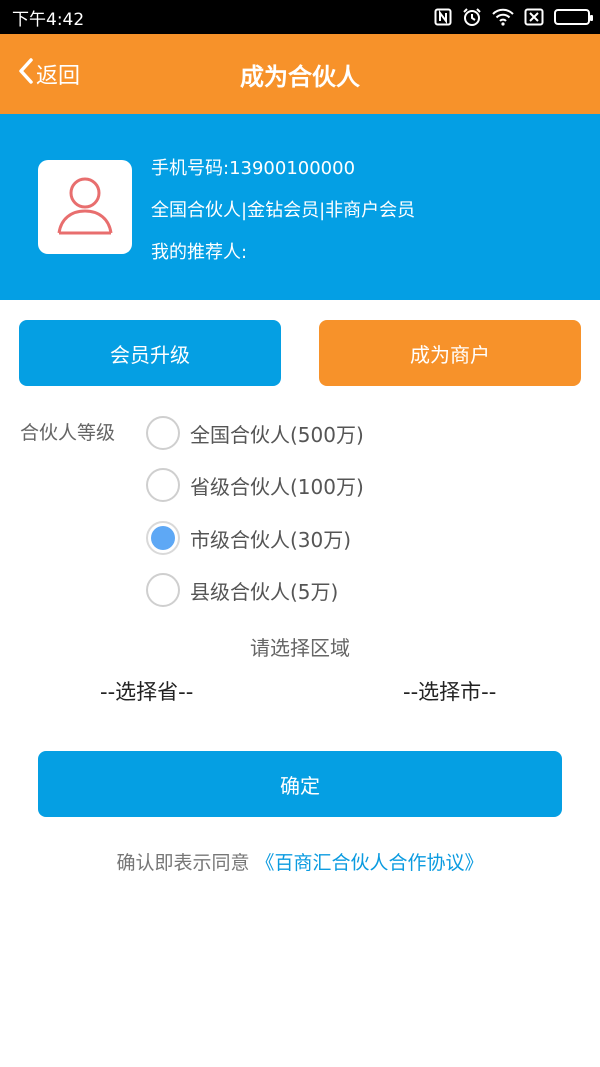 The height and width of the screenshot is (1067, 600). I want to click on member-upgrade-button: 会员升级, so click(150, 353).